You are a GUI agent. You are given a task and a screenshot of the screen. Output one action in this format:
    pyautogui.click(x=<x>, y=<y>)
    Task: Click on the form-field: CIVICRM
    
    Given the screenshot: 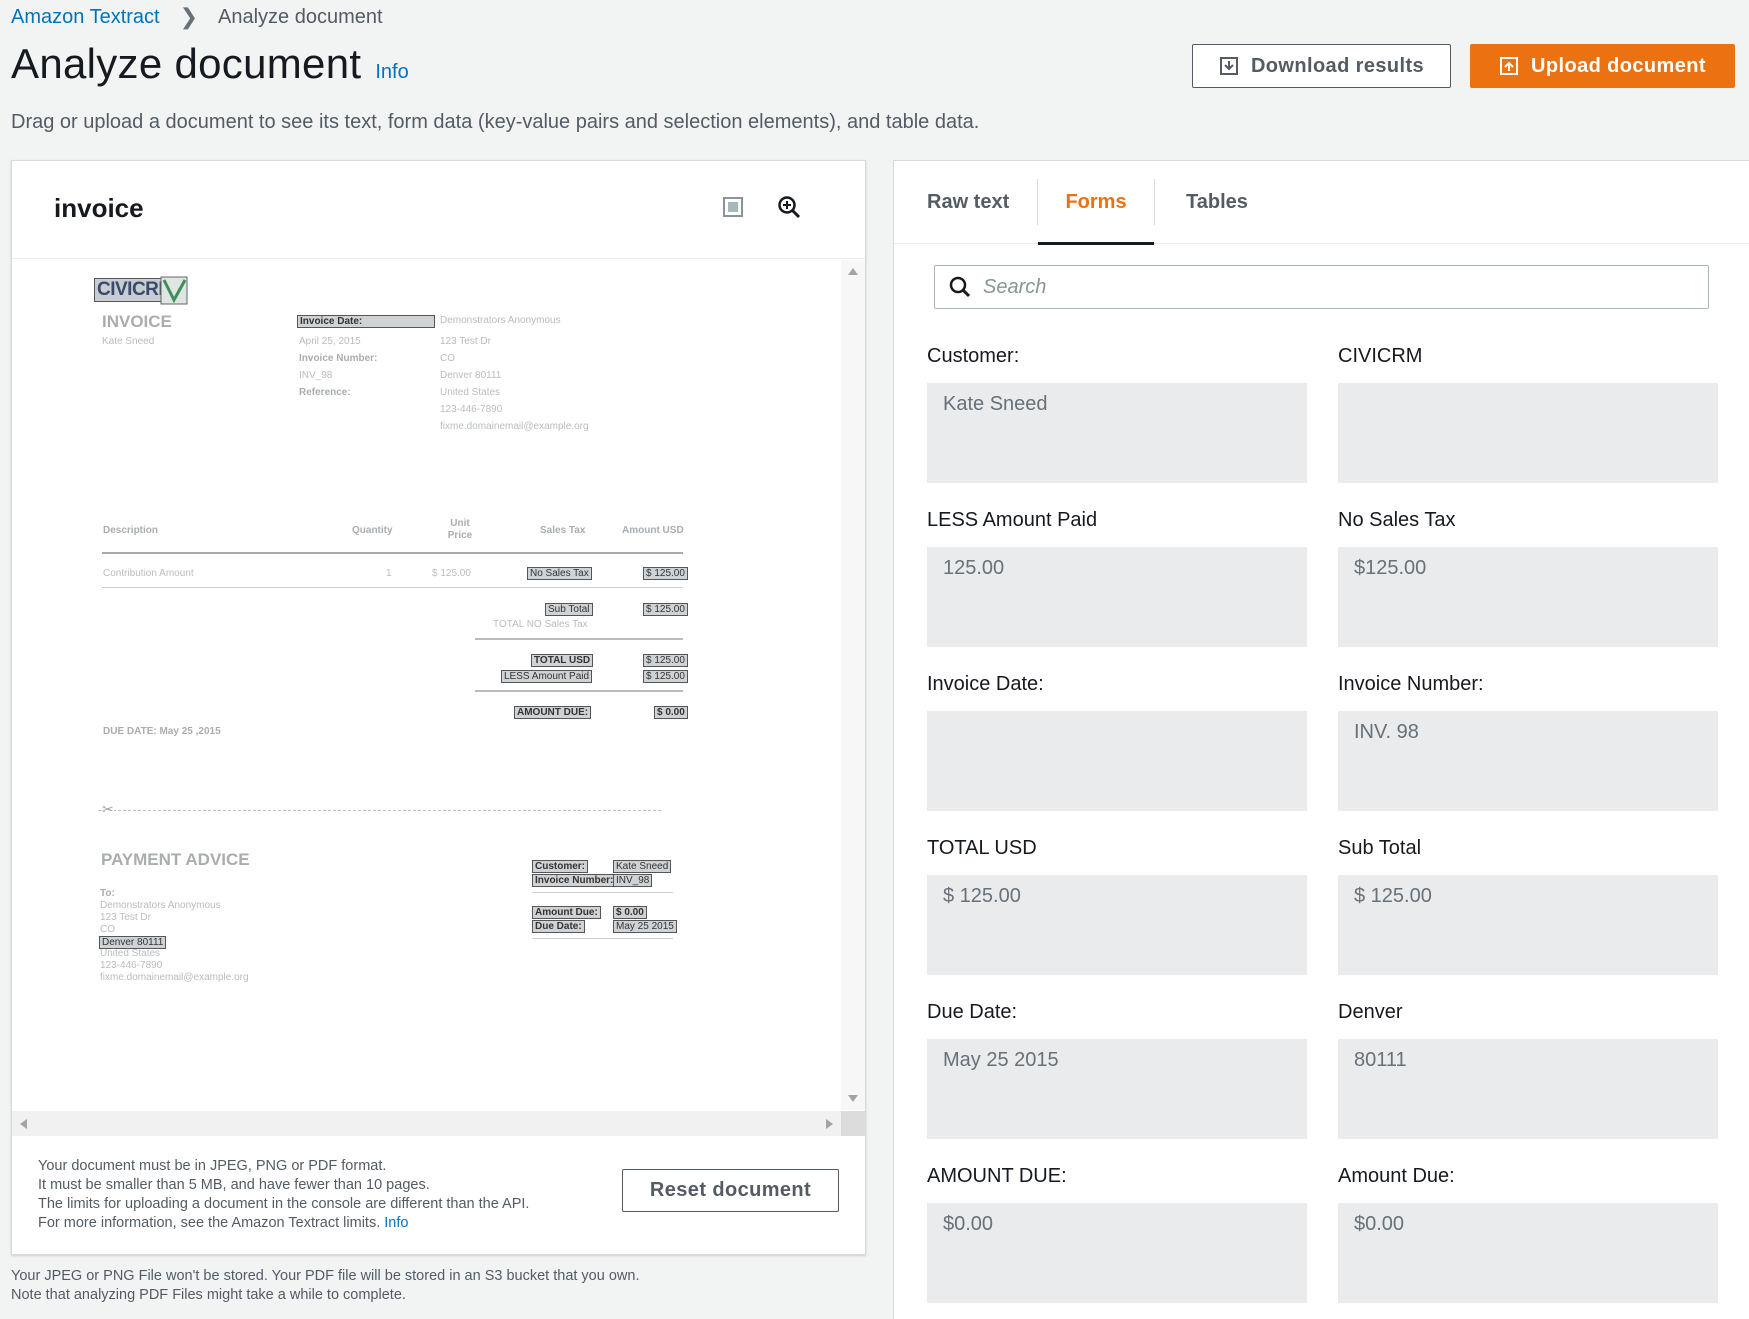 What is the action you would take?
    pyautogui.click(x=1528, y=414)
    